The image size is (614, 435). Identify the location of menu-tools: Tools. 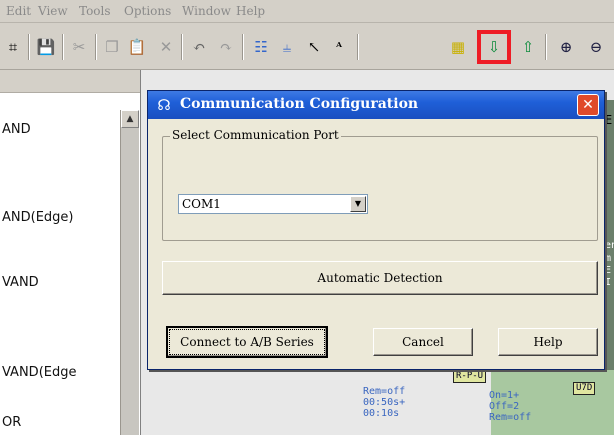
(95, 11).